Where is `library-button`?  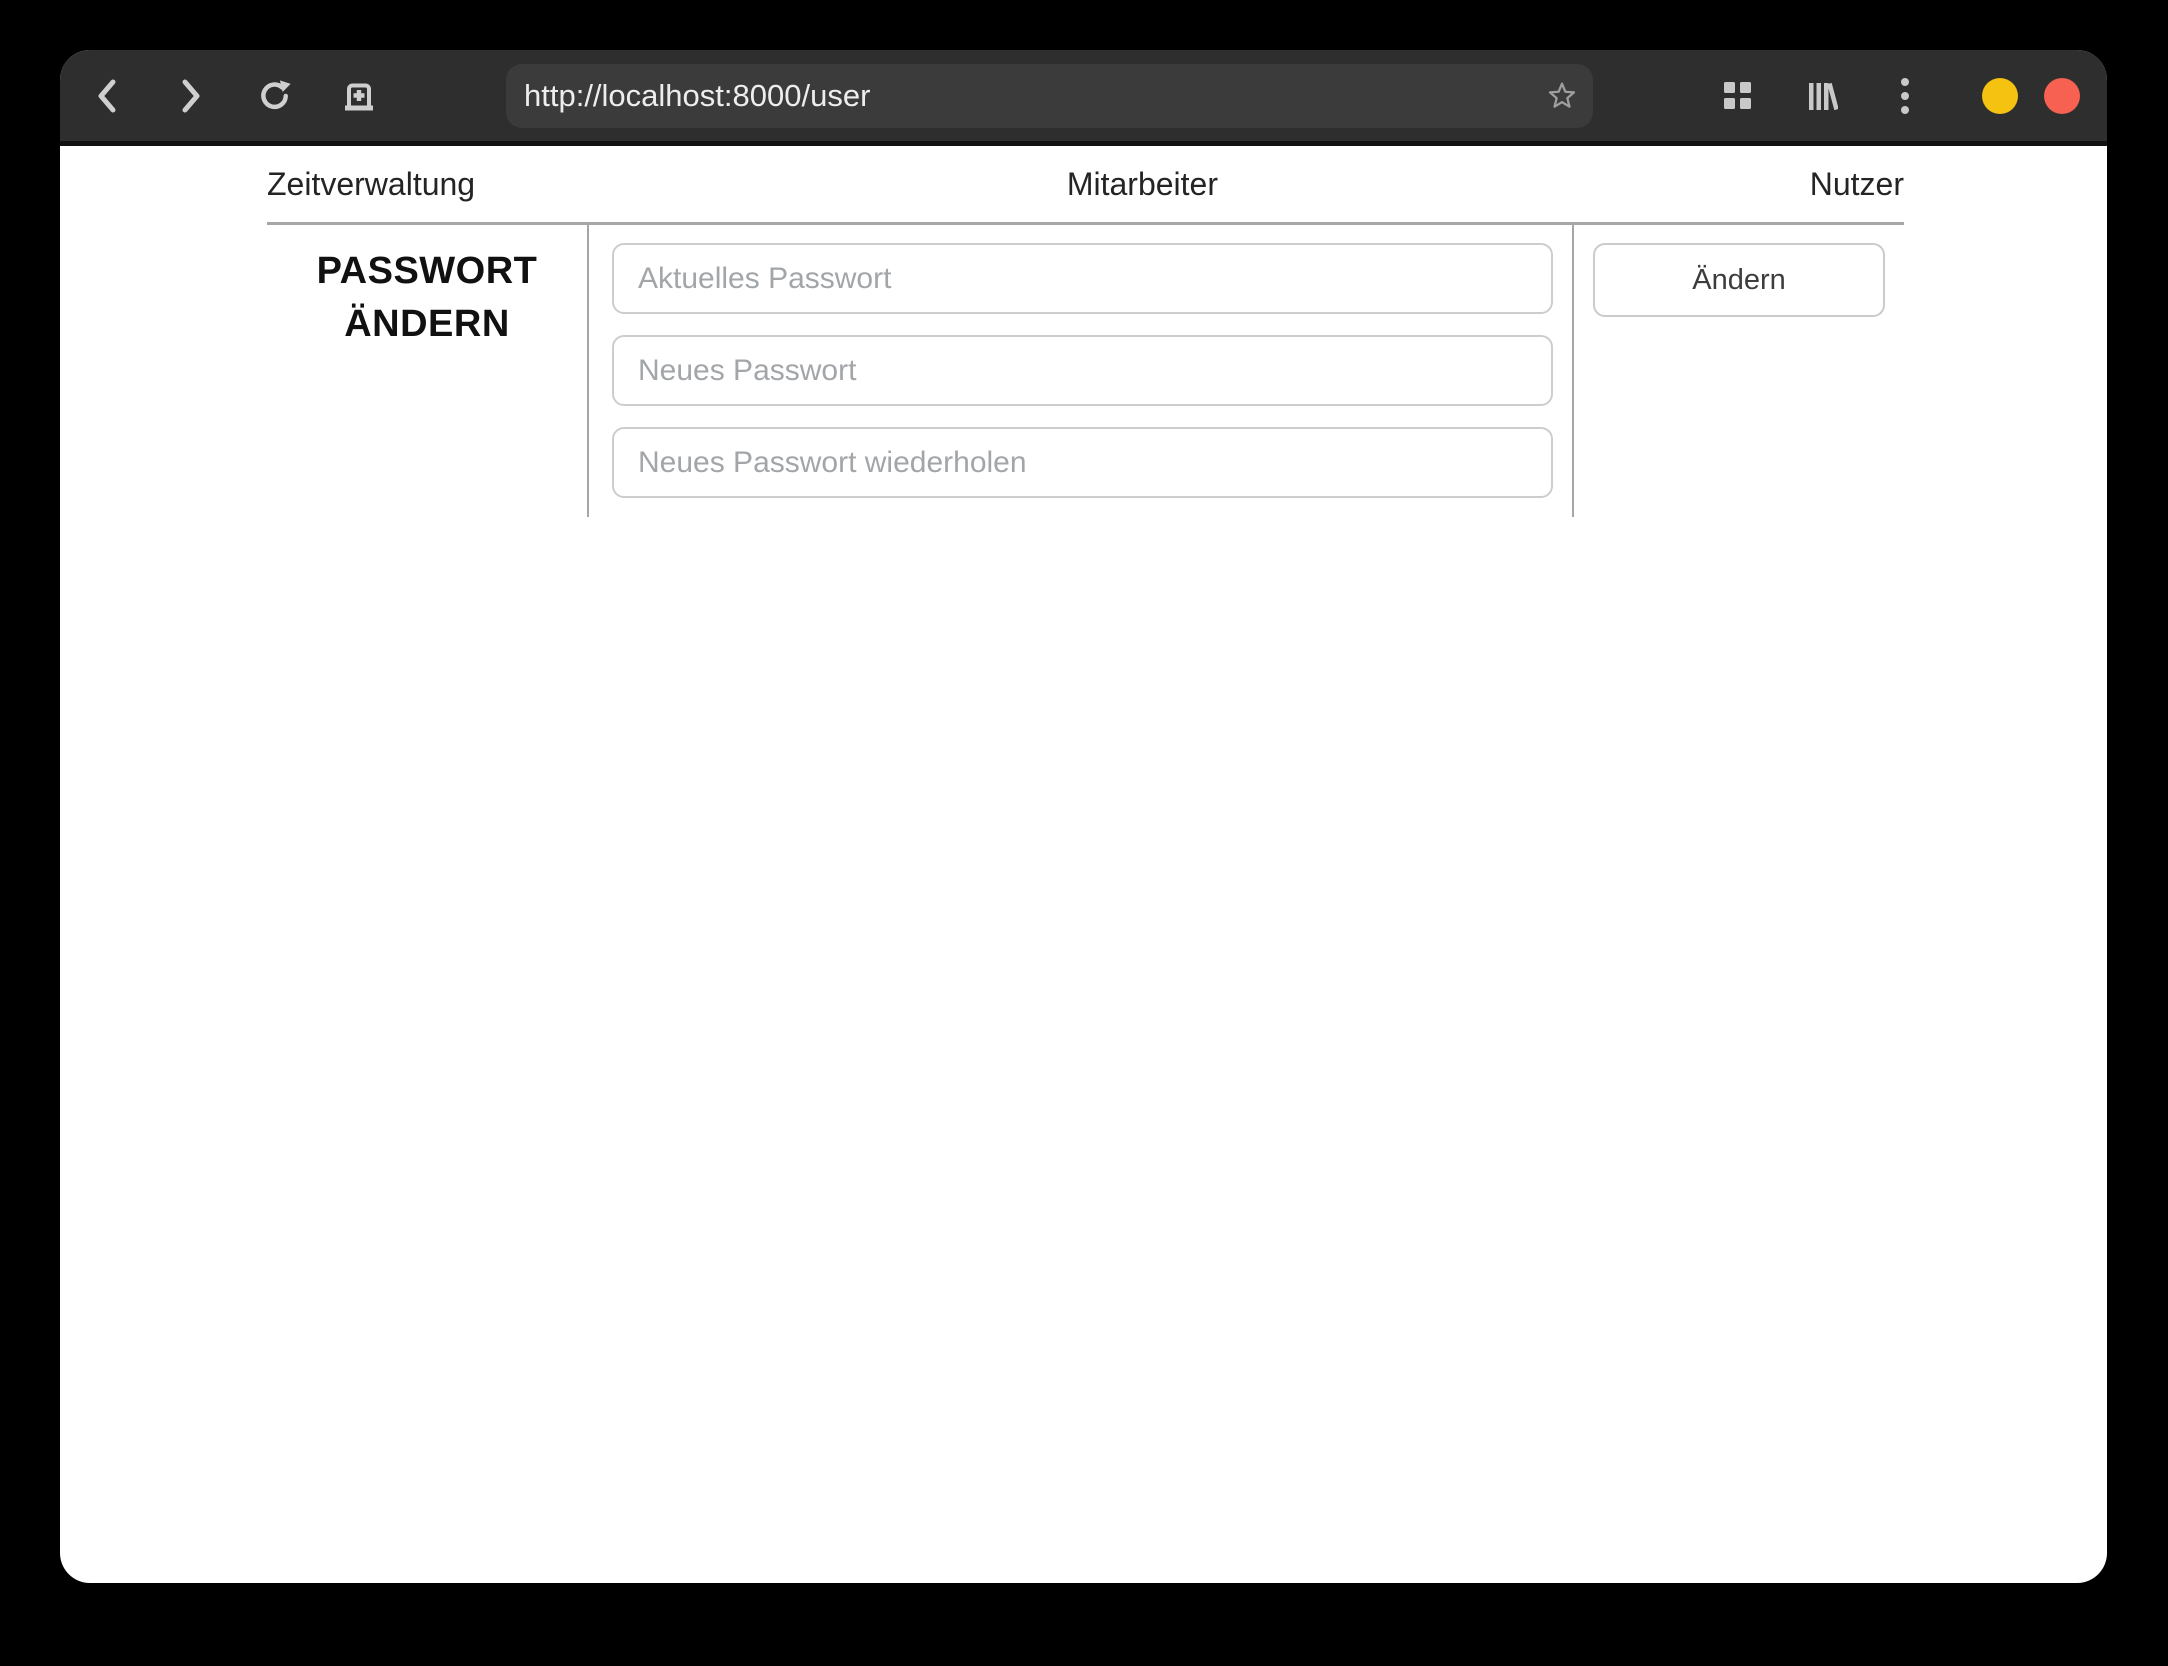 library-button is located at coordinates (1821, 96).